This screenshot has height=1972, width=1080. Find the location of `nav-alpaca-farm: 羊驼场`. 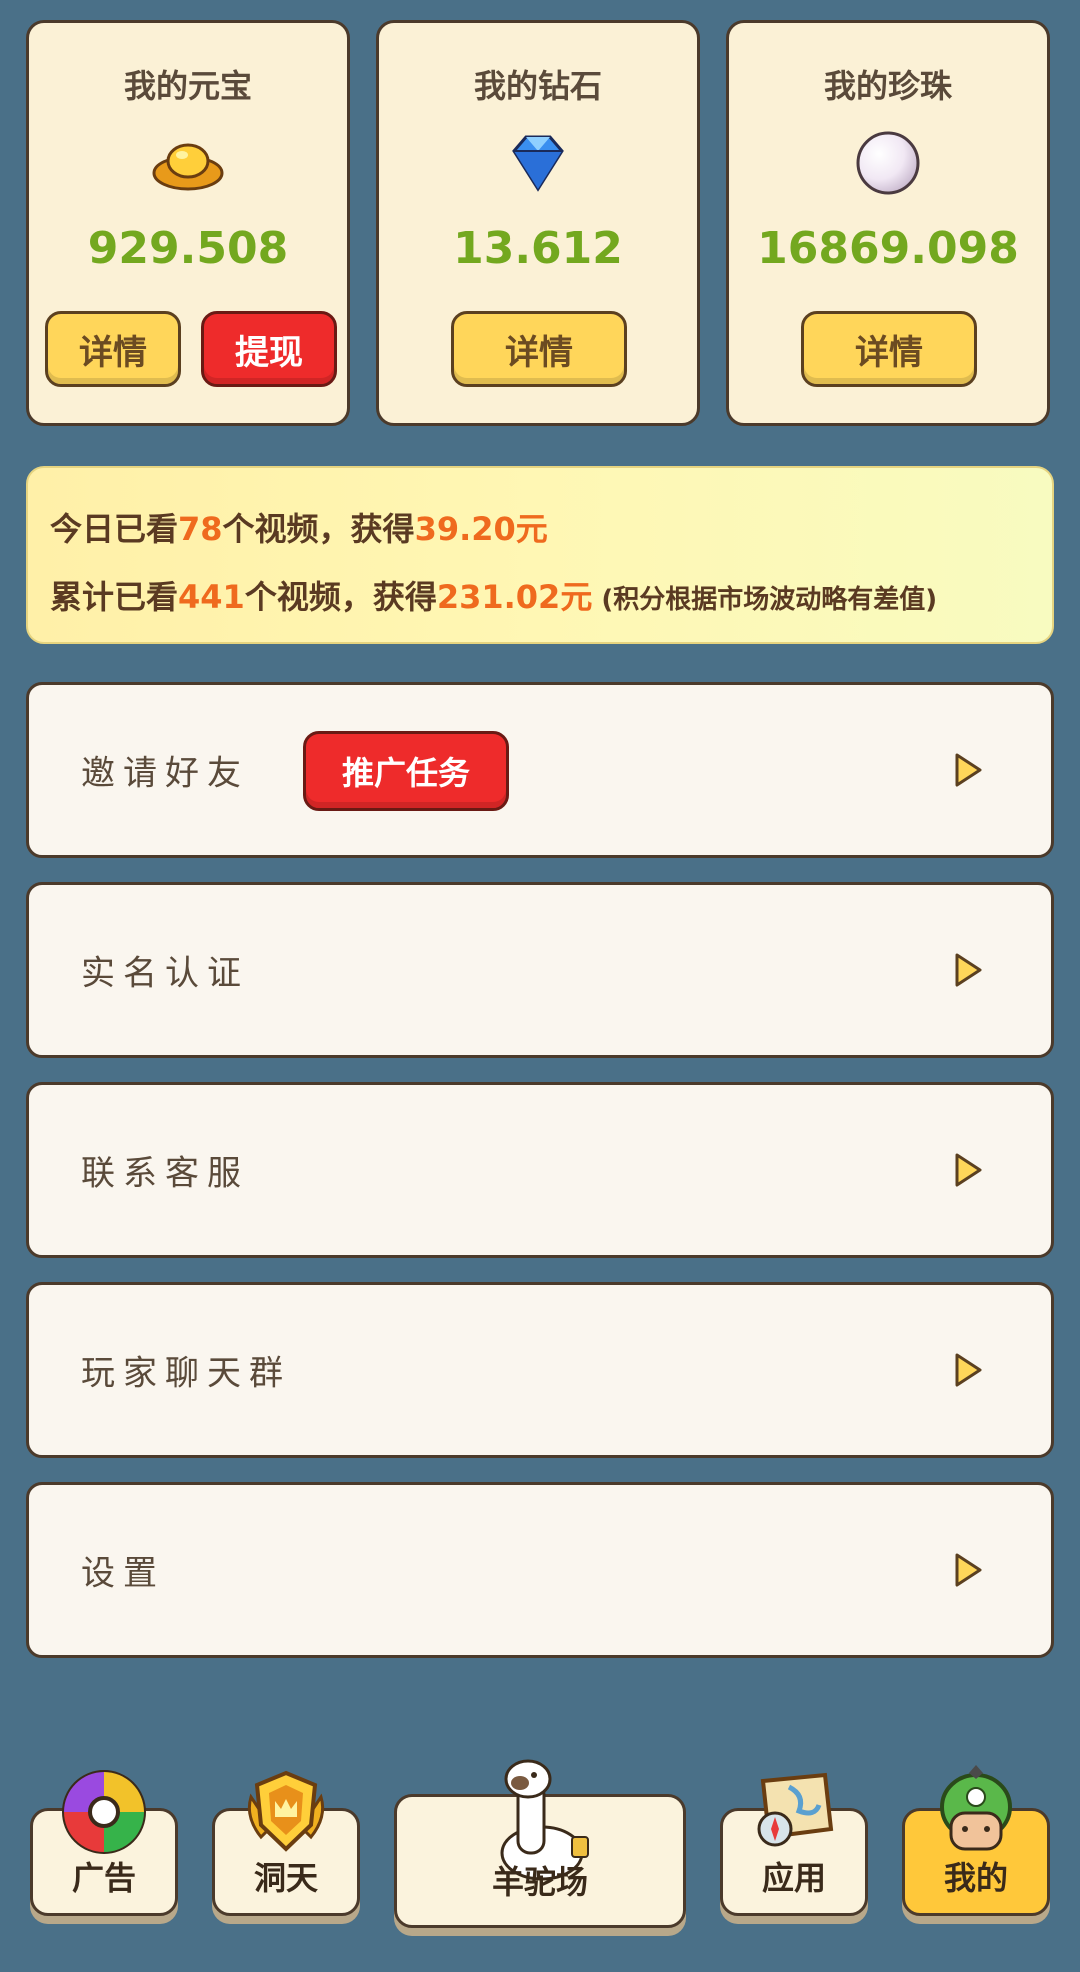

nav-alpaca-farm: 羊驼场 is located at coordinates (540, 1843).